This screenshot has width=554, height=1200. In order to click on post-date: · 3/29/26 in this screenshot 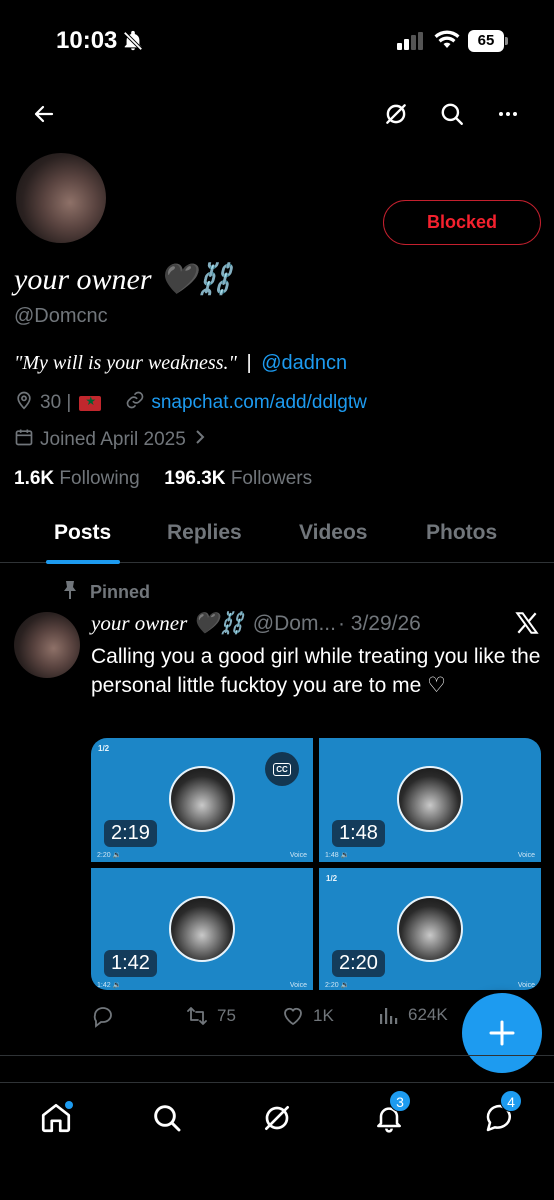, I will do `click(379, 623)`.